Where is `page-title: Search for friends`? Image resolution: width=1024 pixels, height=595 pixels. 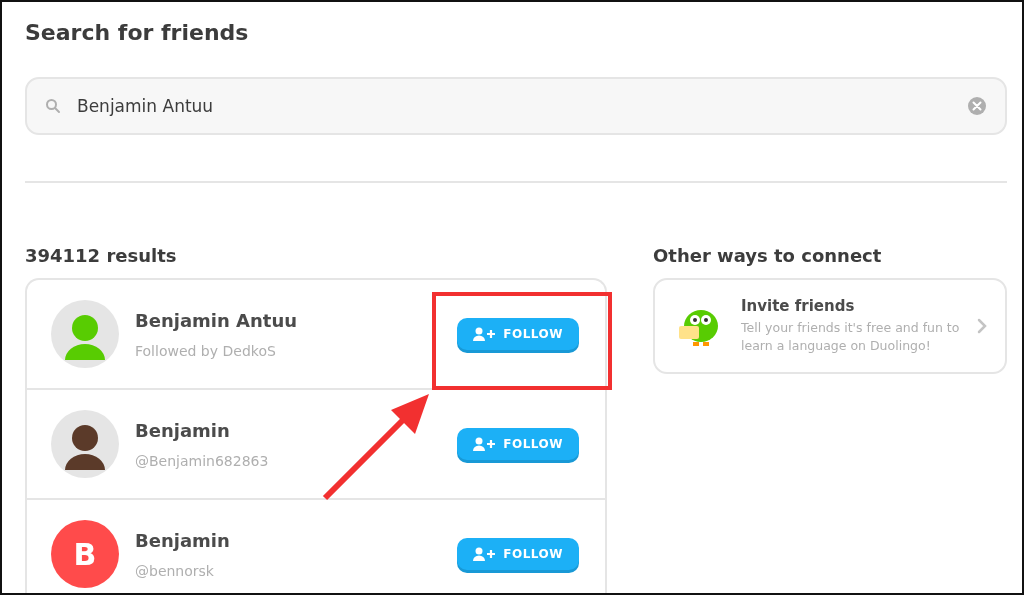
page-title: Search for friends is located at coordinates (137, 32).